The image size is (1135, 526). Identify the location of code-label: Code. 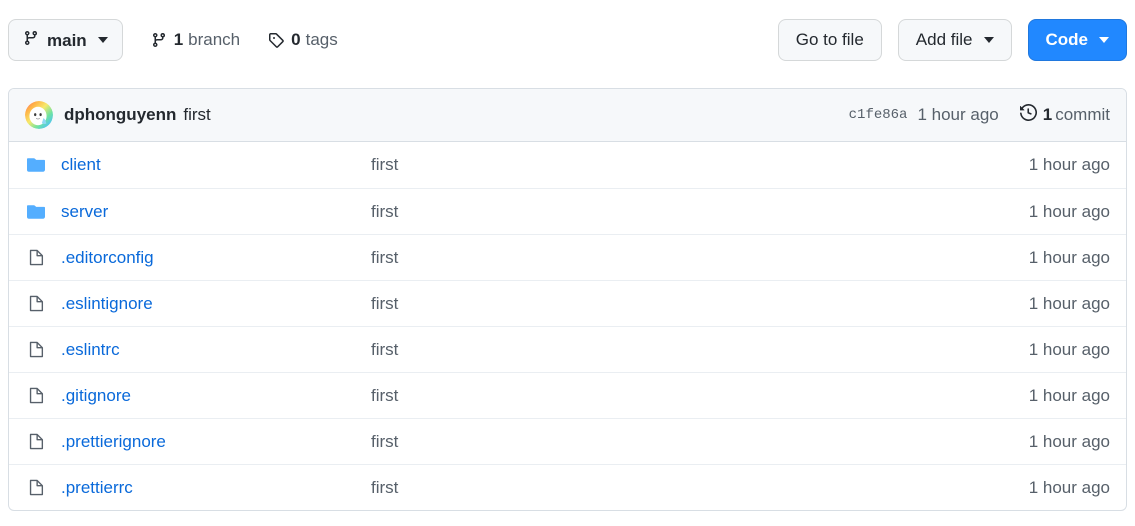
(1067, 39).